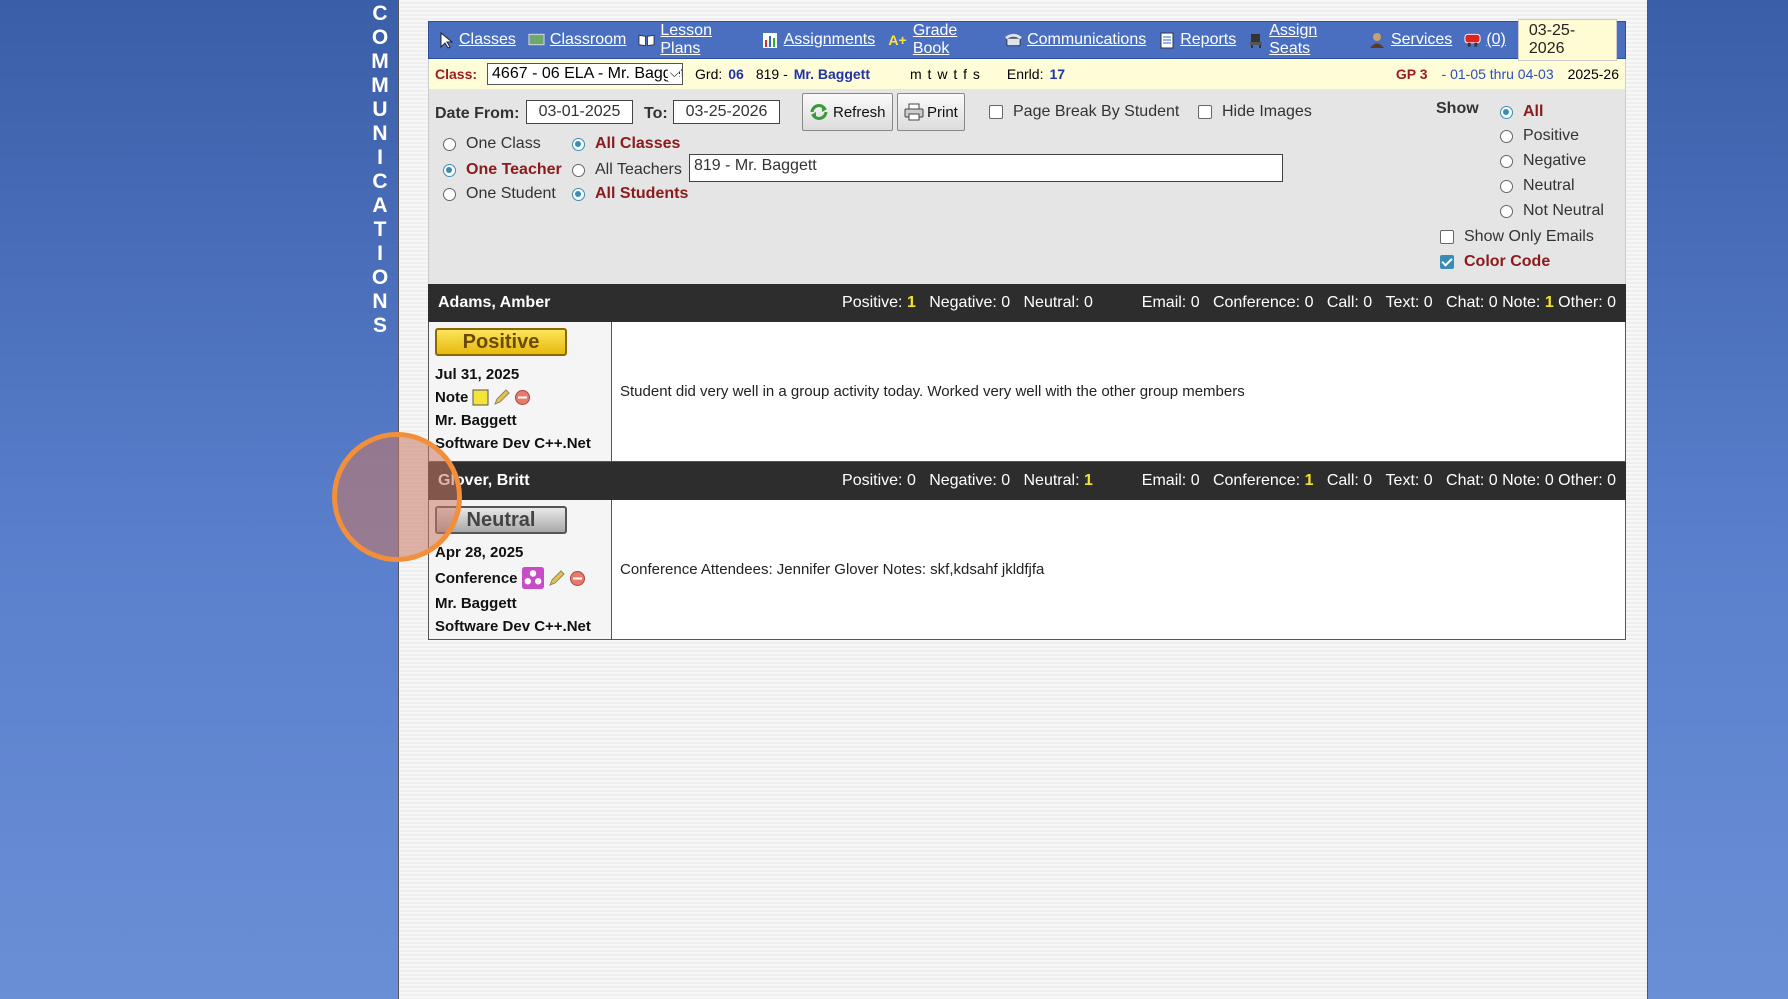 Image resolution: width=1788 pixels, height=999 pixels. What do you see at coordinates (585, 74) in the screenshot?
I see `class-select: 4667 - 06 ELA - Mr. Baggett ⌵` at bounding box center [585, 74].